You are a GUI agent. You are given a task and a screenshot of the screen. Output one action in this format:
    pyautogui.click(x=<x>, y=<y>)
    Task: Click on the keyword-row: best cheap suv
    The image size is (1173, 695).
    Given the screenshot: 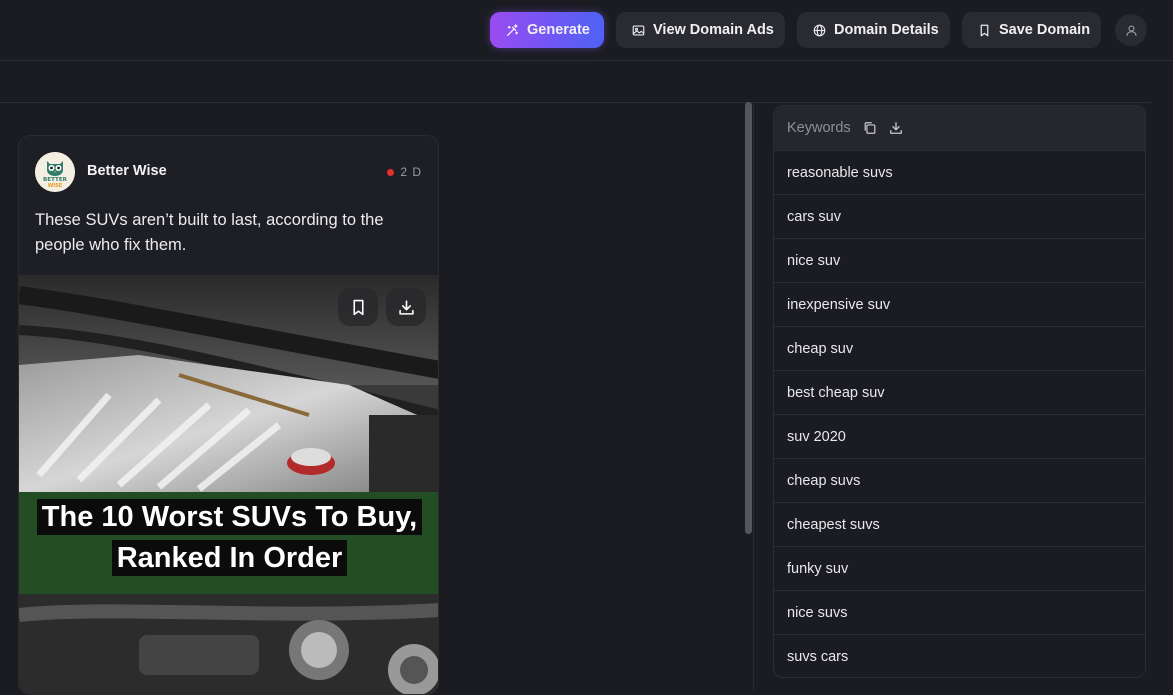 What is the action you would take?
    pyautogui.click(x=959, y=392)
    